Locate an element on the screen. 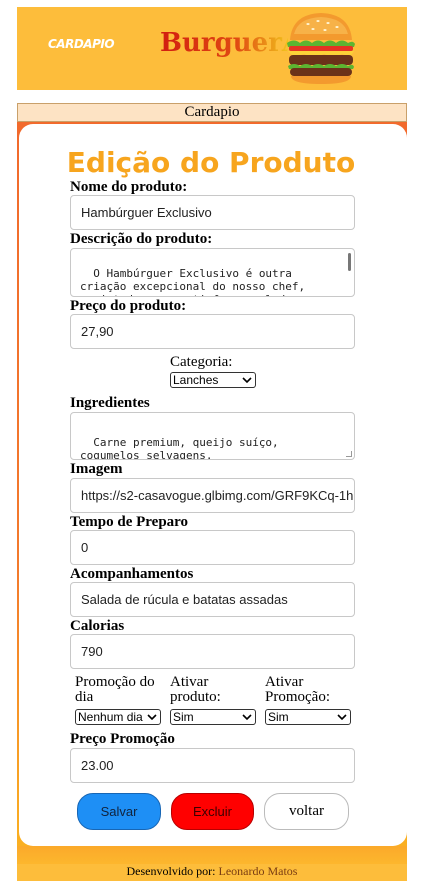 The image size is (422, 881). description-label: Descrição do produto: is located at coordinates (141, 239).